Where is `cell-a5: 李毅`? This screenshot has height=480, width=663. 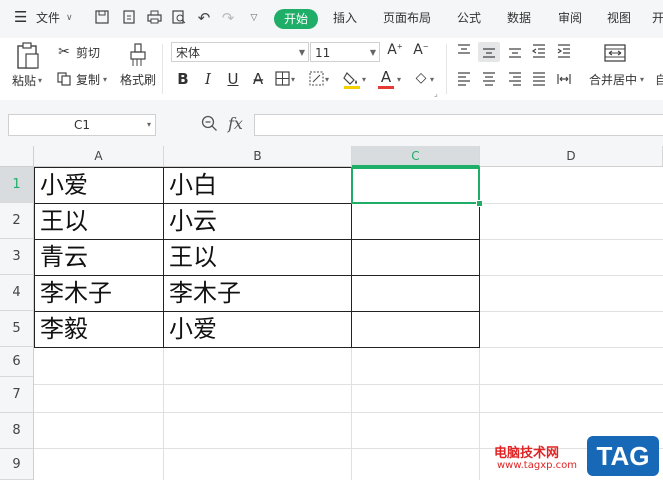 cell-a5: 李毅 is located at coordinates (99, 329).